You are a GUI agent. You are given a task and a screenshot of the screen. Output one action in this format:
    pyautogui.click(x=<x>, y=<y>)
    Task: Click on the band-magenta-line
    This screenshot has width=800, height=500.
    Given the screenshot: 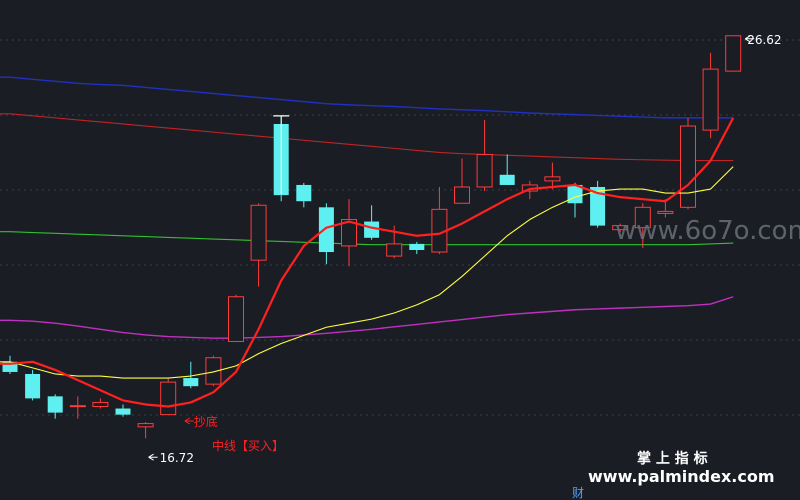 What is the action you would take?
    pyautogui.click(x=367, y=317)
    